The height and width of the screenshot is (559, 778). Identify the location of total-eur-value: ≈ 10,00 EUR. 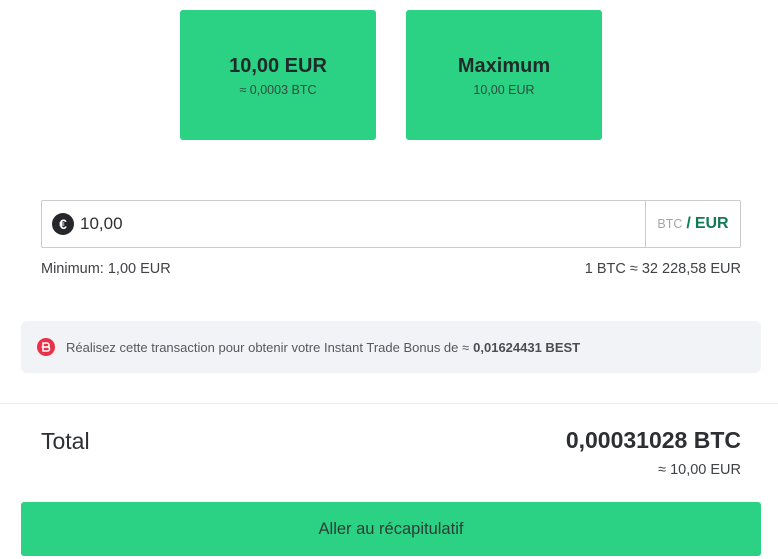
(699, 470).